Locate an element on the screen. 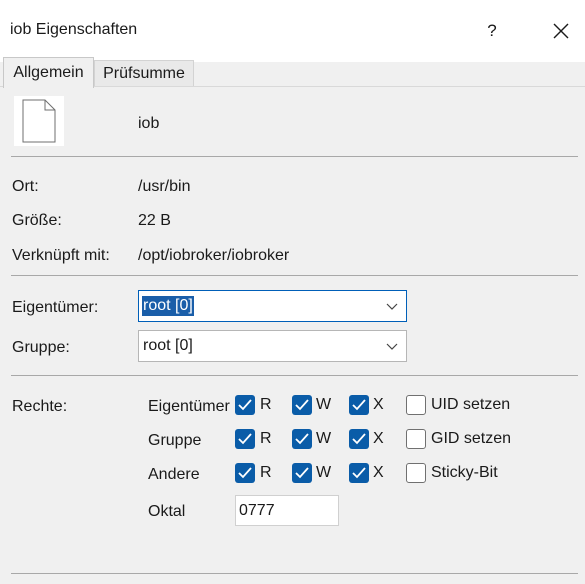 This screenshot has height=584, width=585. eigent-mer-execute-checkbox is located at coordinates (359, 405).